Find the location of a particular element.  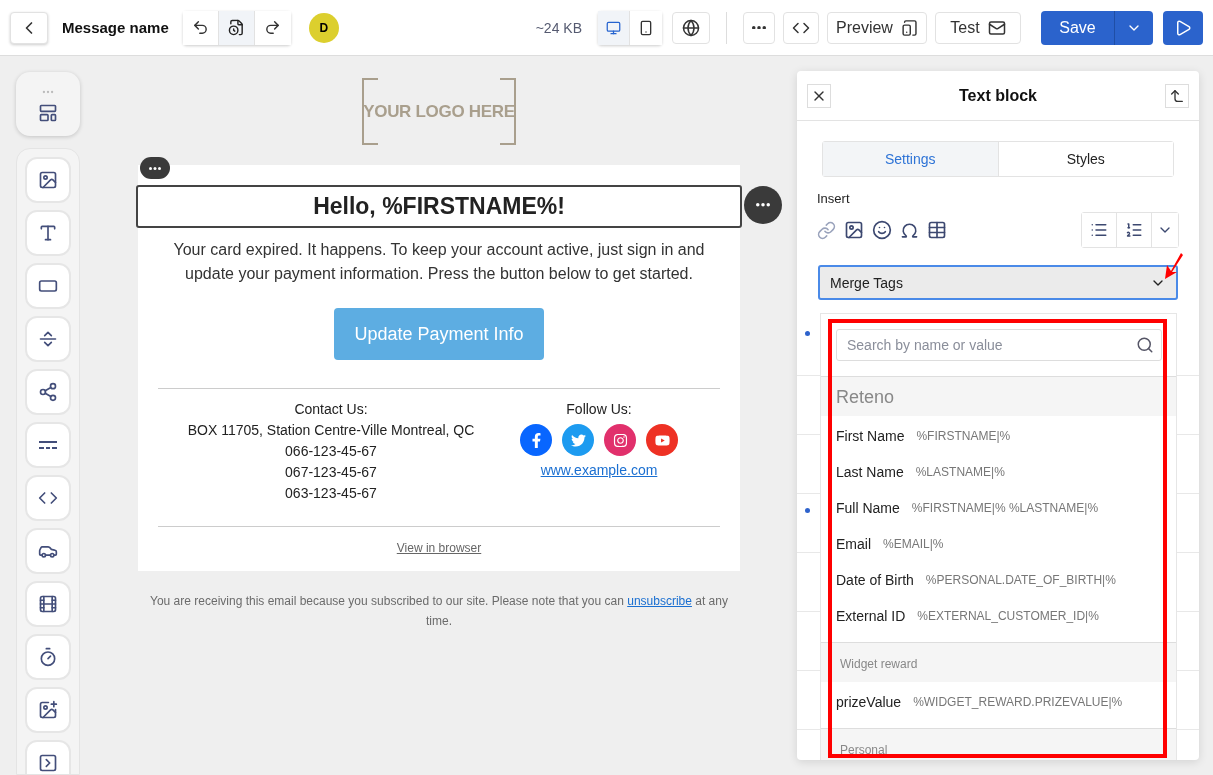

redo-icon is located at coordinates (273, 27).